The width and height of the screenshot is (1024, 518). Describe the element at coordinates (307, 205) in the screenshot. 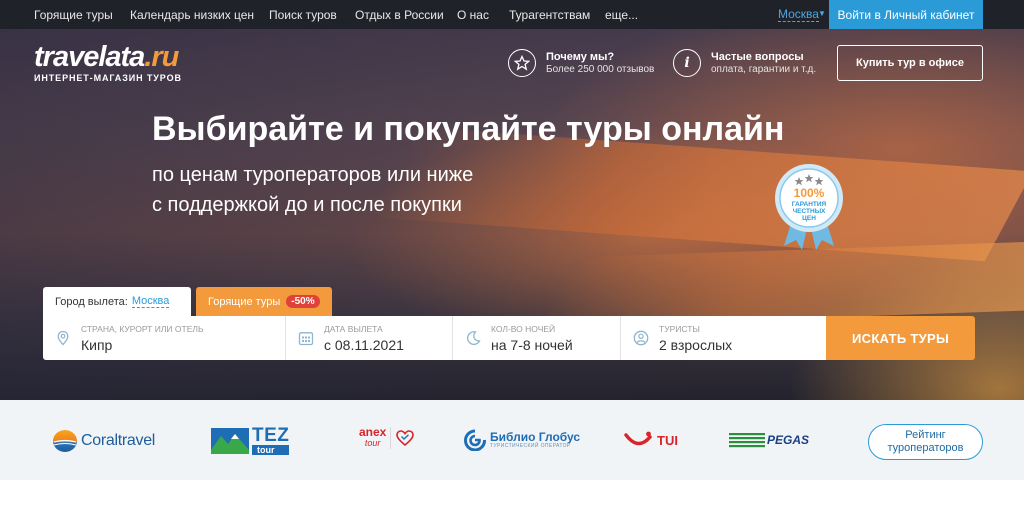

I see `hero-subline-2: с поддержкой до и после покупки` at that location.